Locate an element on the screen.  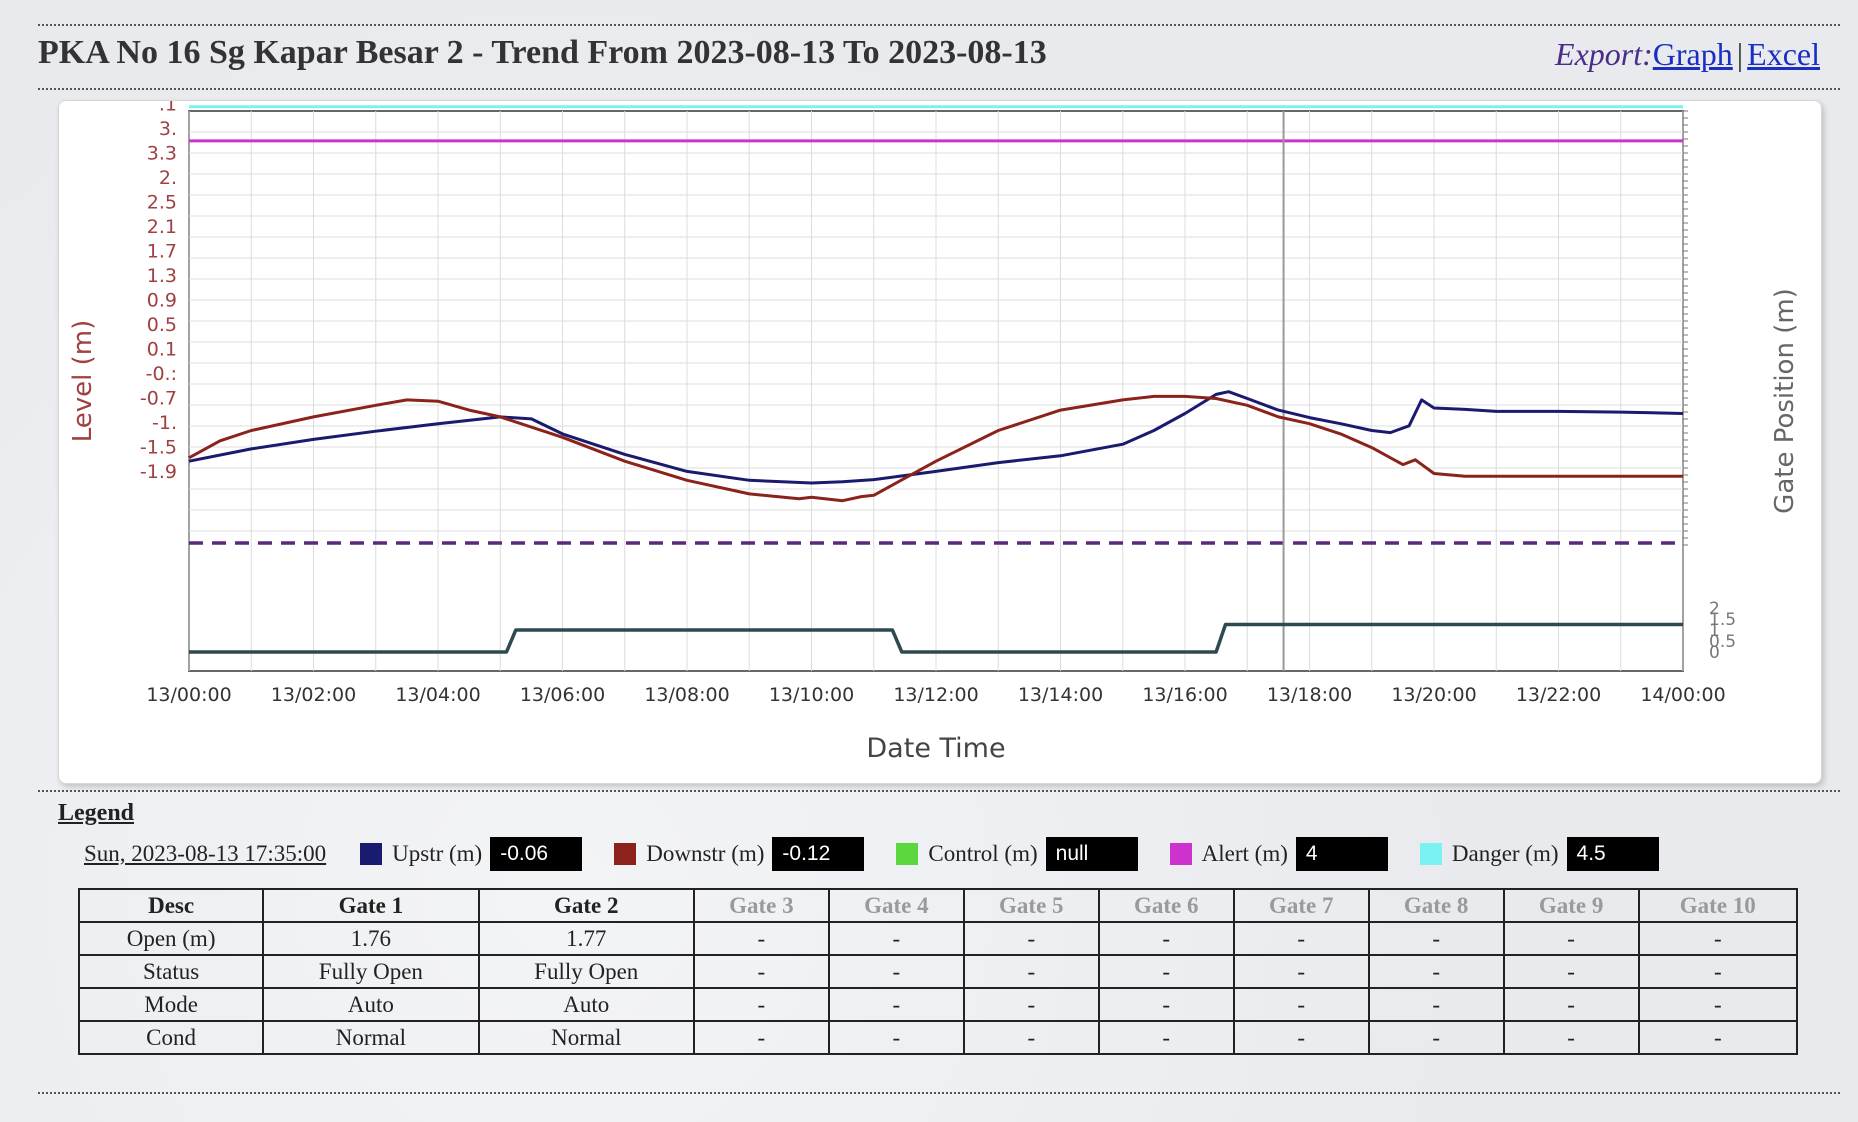
table-header-cell: Gate 4 is located at coordinates (896, 905).